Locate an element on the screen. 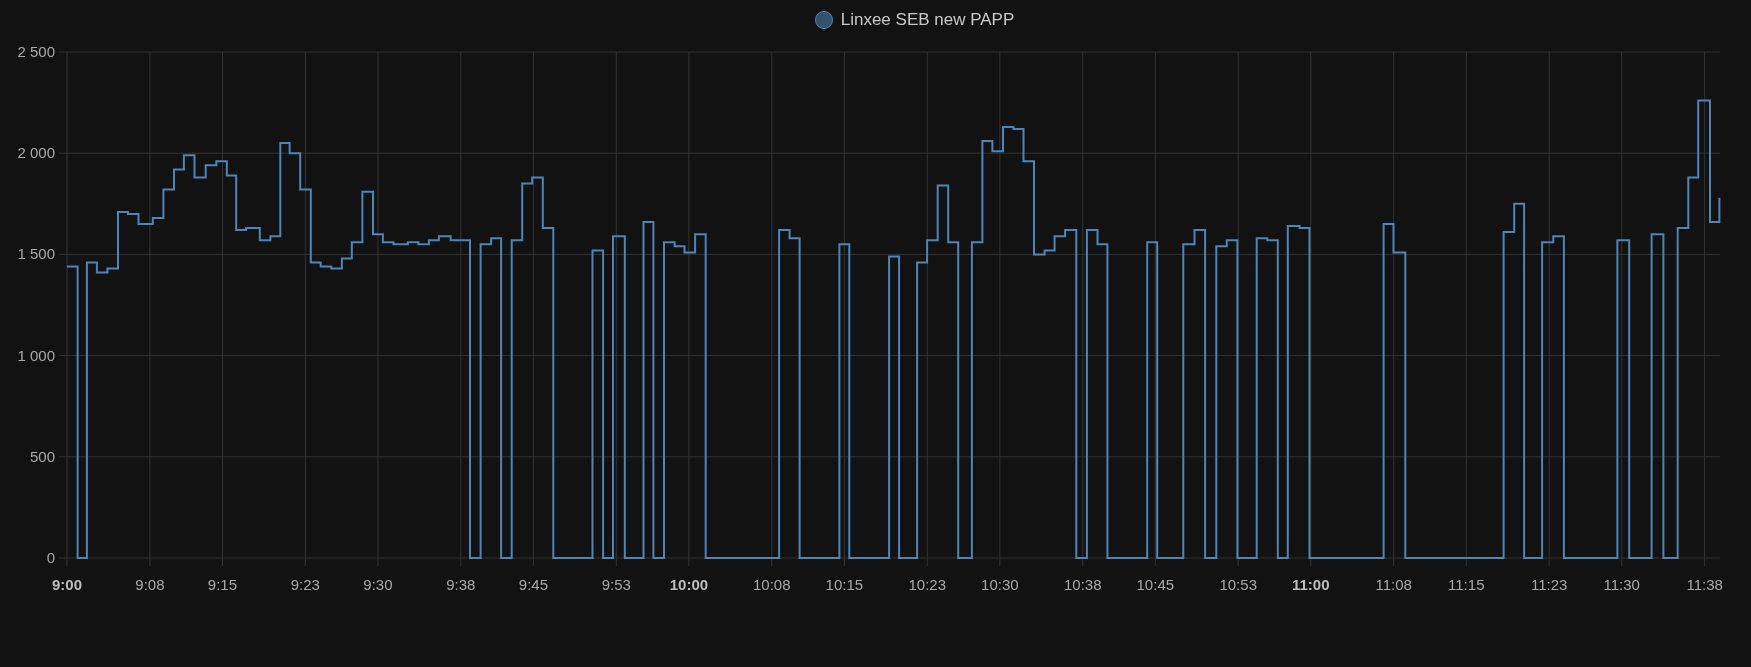 This screenshot has height=667, width=1751. x-tick-label: 9:15 is located at coordinates (222, 584).